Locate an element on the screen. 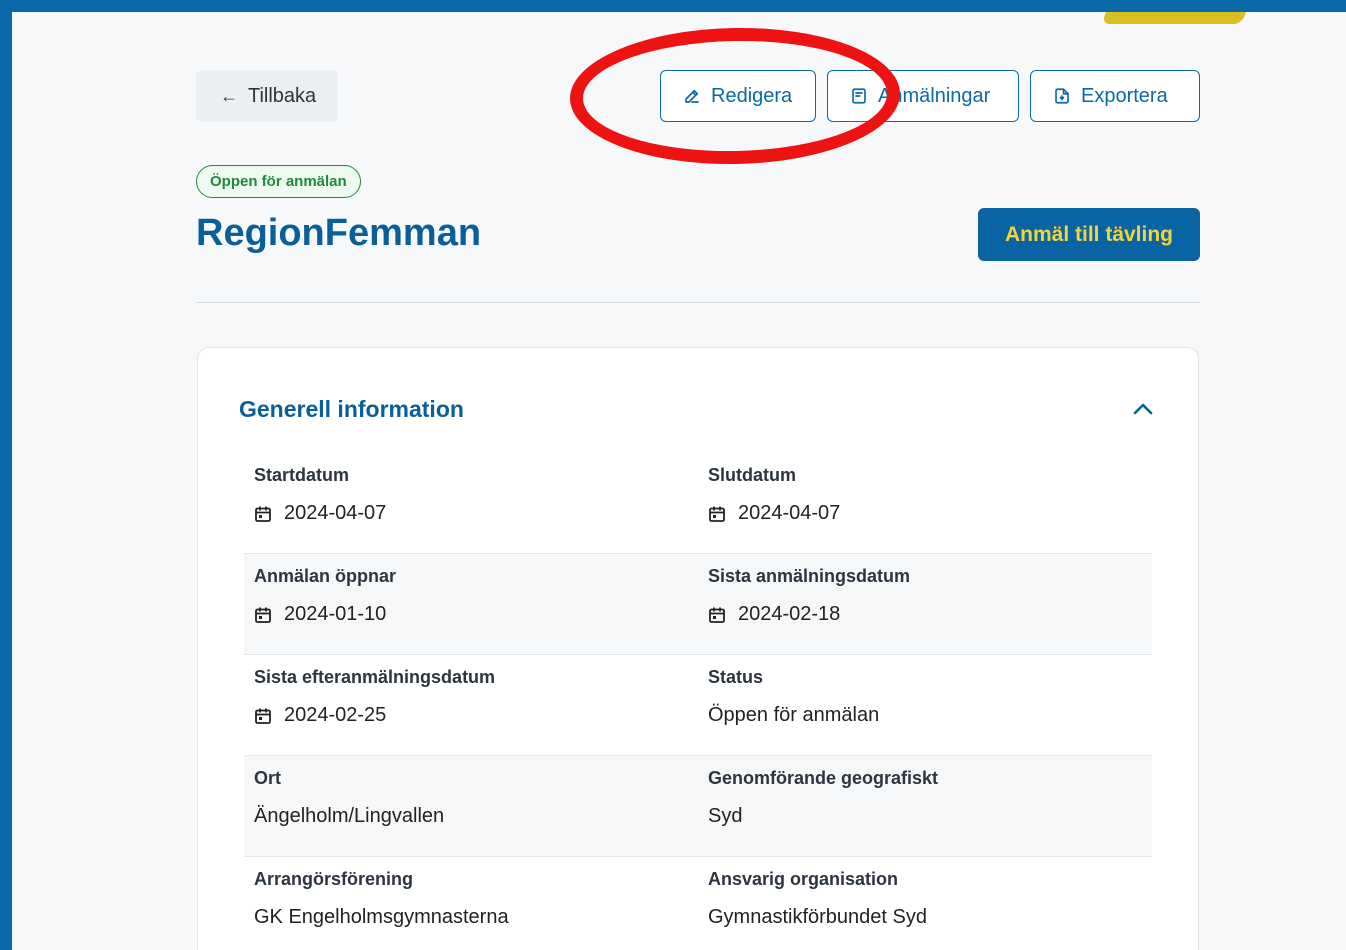 This screenshot has height=950, width=1346. info-value: 2024-01-10 is located at coordinates (471, 614).